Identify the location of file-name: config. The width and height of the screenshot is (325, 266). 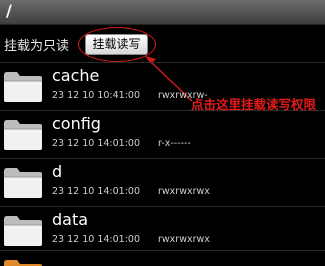
(76, 123).